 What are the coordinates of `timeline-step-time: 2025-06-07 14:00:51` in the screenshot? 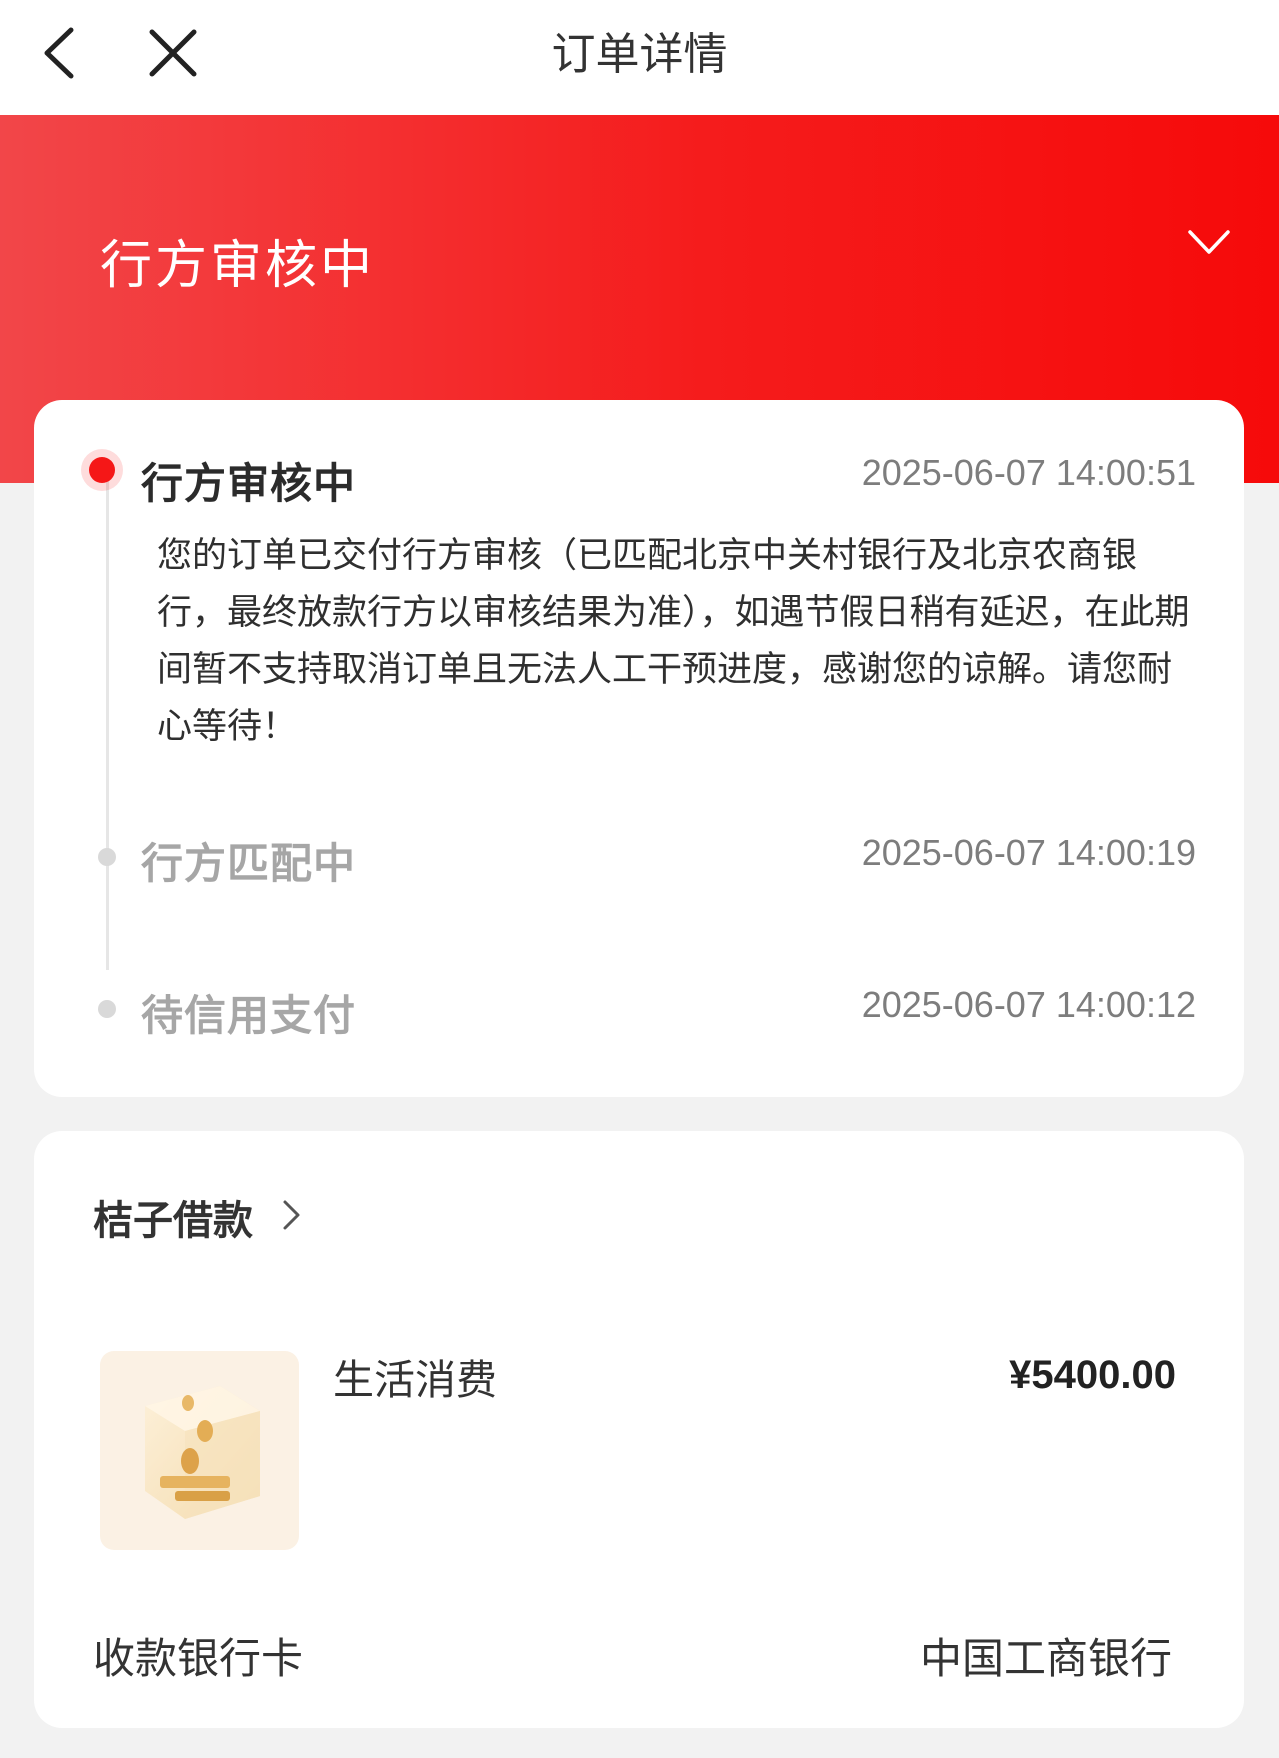 It's located at (1028, 472).